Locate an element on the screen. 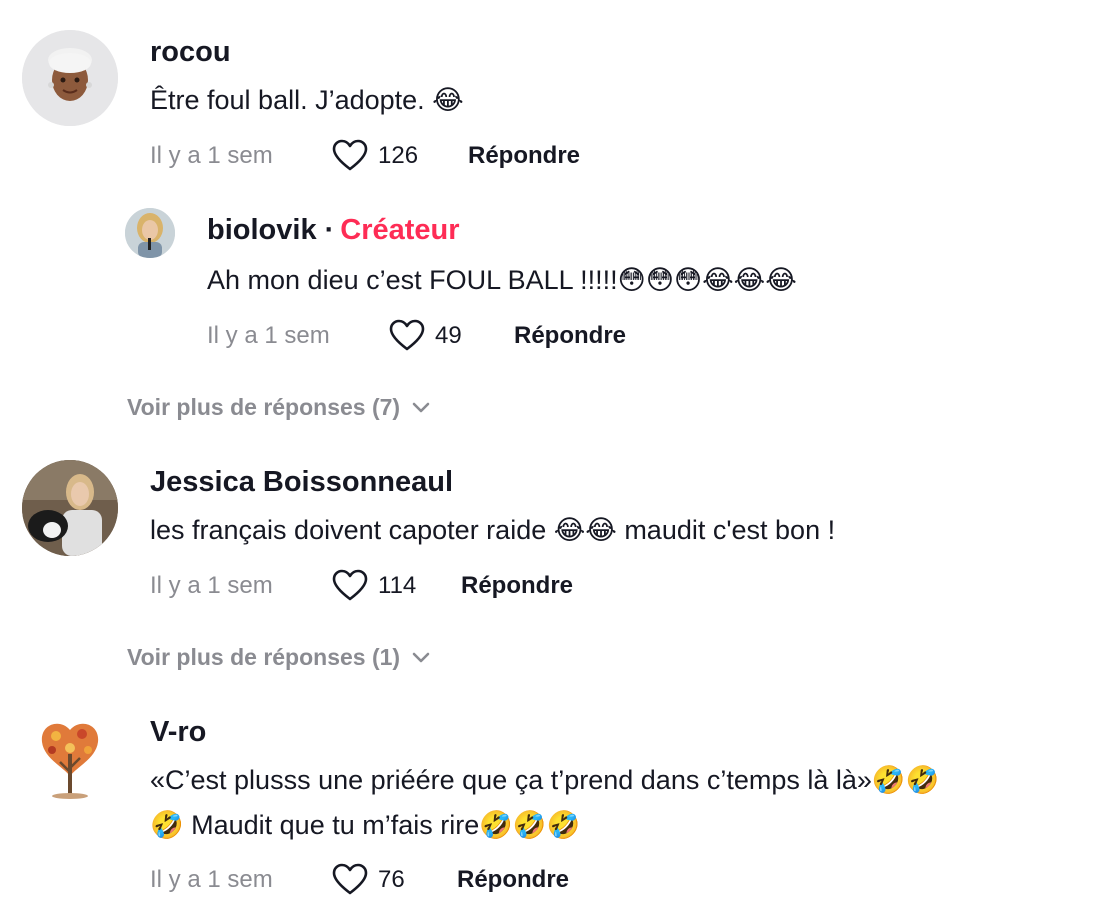 The image size is (1098, 924). reply-username: biolovik · Créateur is located at coordinates (333, 230).